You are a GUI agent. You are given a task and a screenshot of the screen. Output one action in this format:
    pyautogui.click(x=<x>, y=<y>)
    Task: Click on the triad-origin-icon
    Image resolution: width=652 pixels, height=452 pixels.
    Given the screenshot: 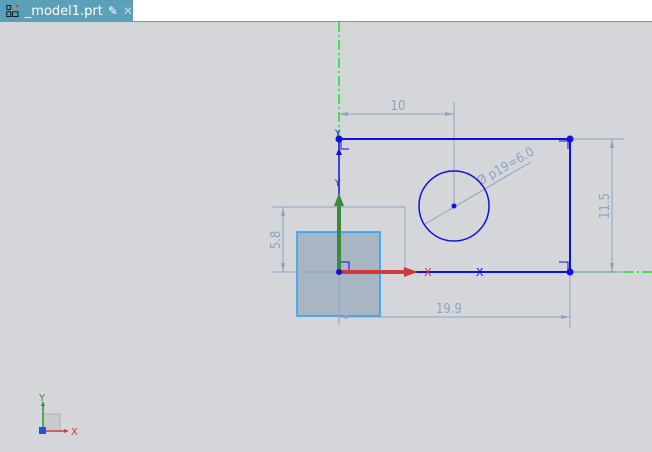 What is the action you would take?
    pyautogui.click(x=42, y=430)
    